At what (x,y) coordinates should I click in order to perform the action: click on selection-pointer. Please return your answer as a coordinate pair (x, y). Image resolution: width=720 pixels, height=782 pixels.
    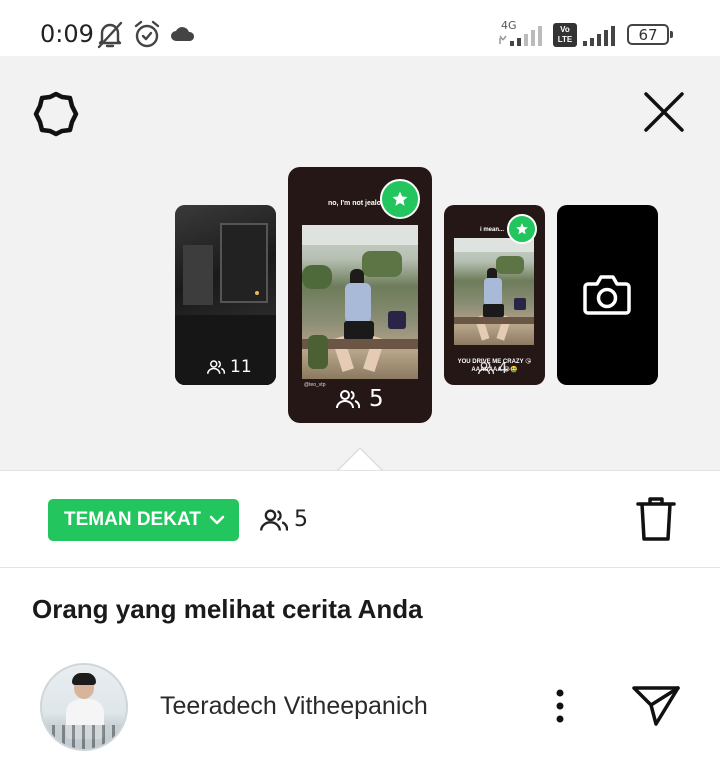
    Looking at the image, I should click on (360, 460).